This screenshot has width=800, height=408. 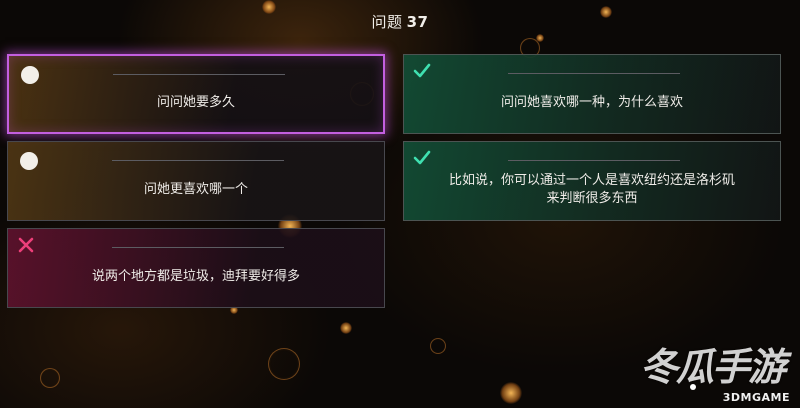 I want to click on answer-option-5: 说两个地方都是垃圾，迪拜要好得多, so click(x=196, y=268).